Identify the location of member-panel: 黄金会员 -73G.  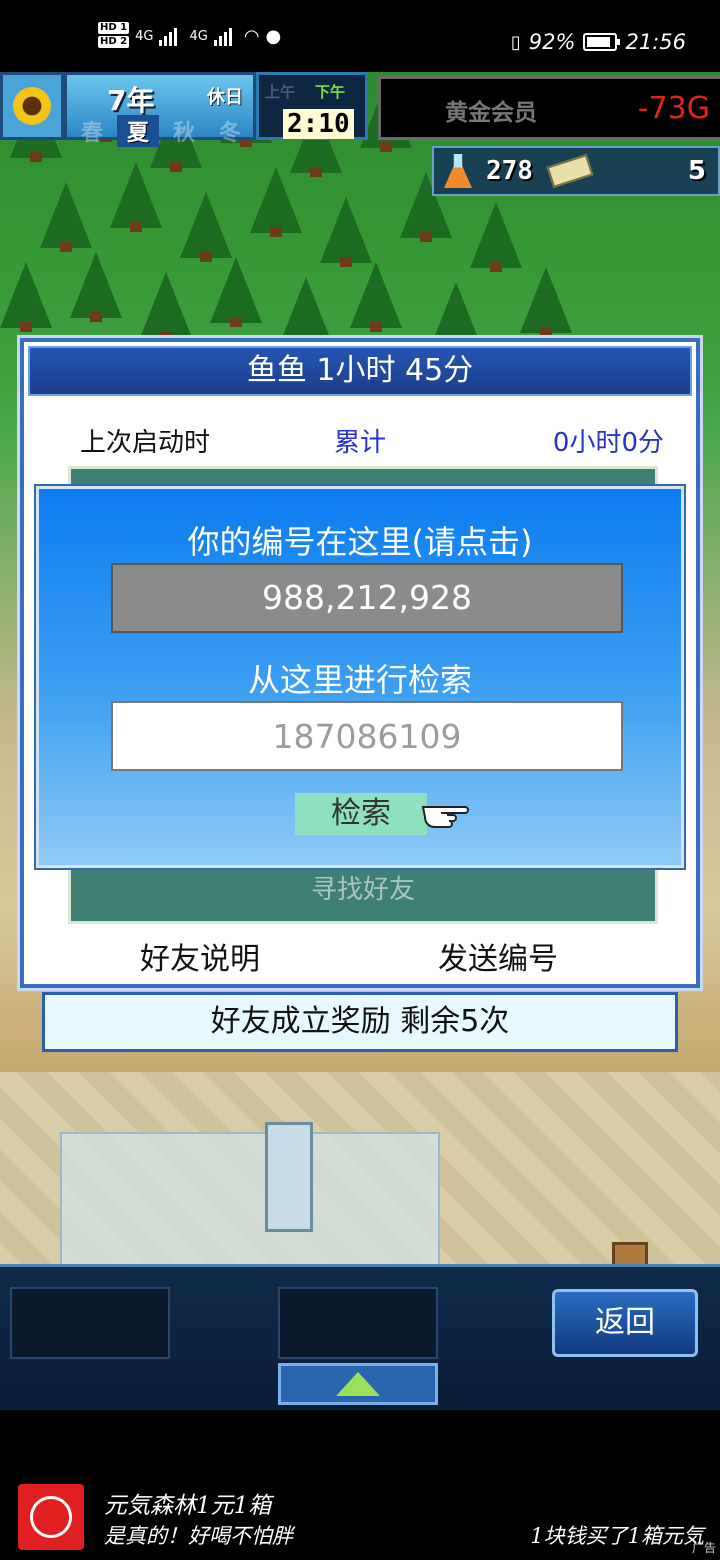
(549, 108).